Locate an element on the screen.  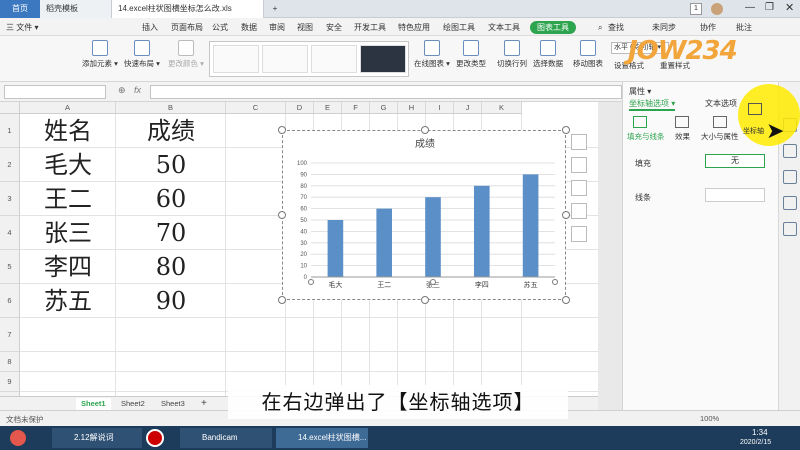
col-header-J: J is located at coordinates (468, 108).